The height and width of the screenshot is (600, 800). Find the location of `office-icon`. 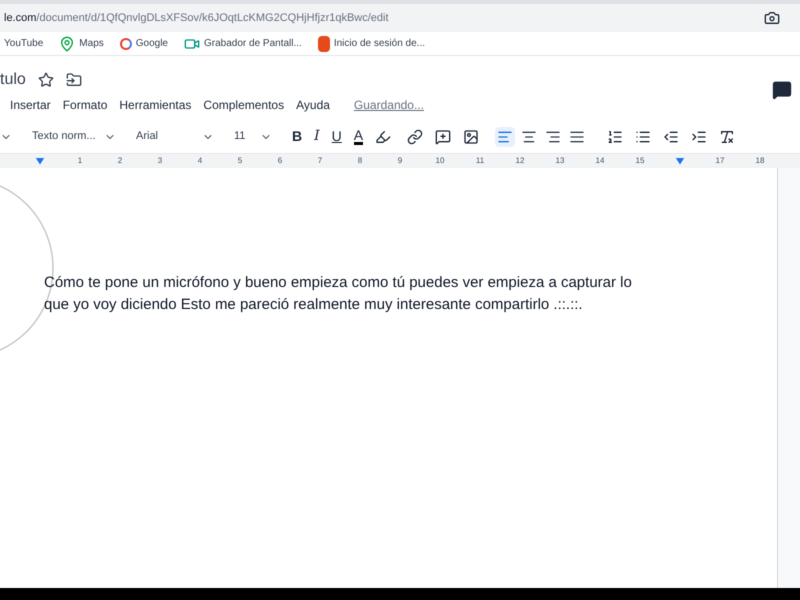

office-icon is located at coordinates (324, 44).